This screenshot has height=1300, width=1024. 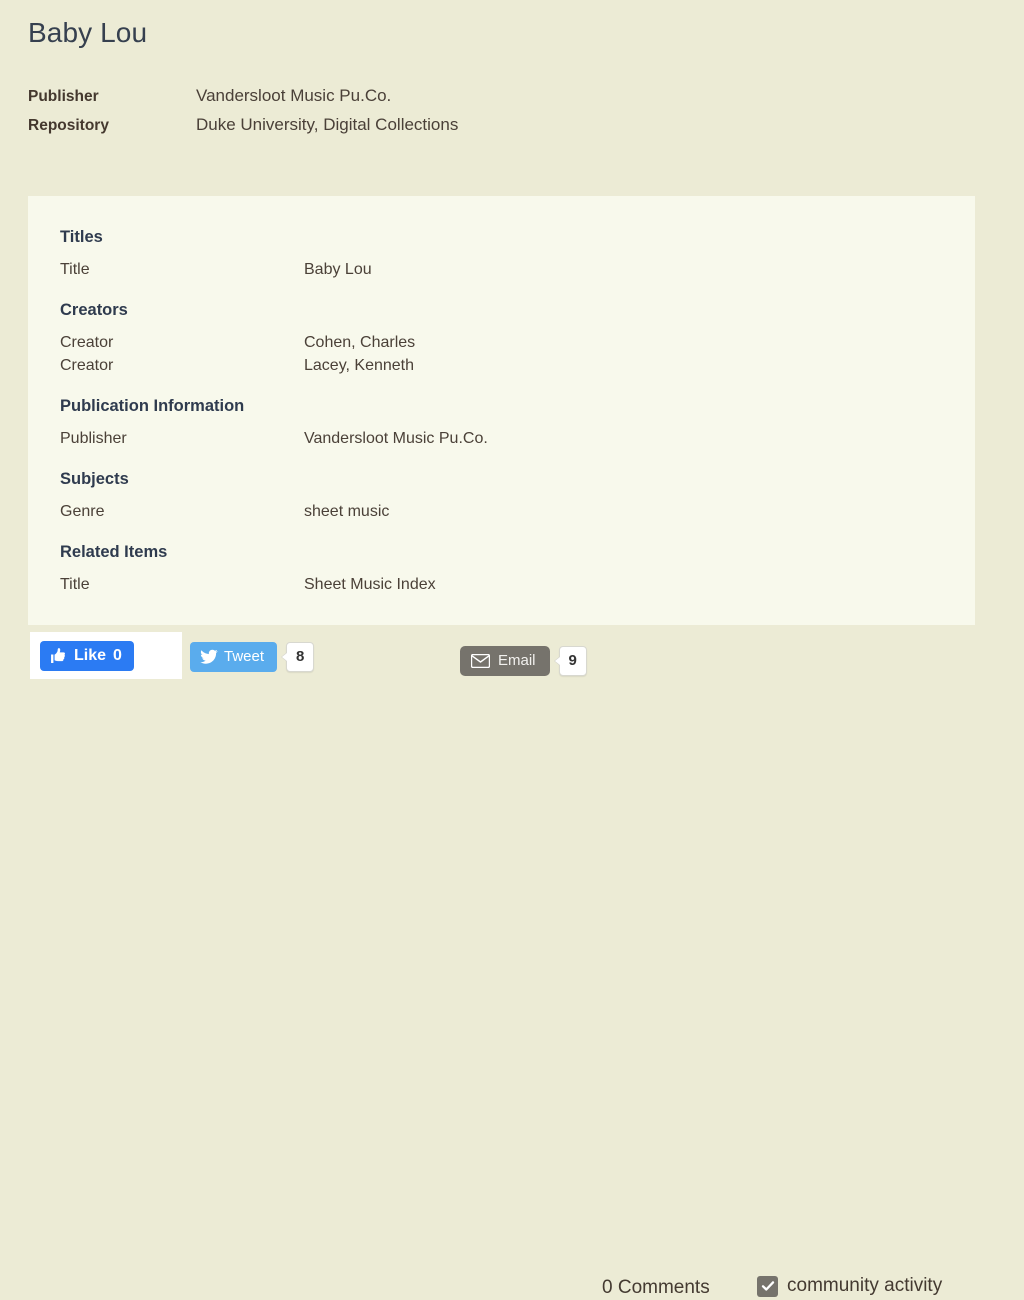 I want to click on page-header: Baby Lou, so click(x=512, y=25).